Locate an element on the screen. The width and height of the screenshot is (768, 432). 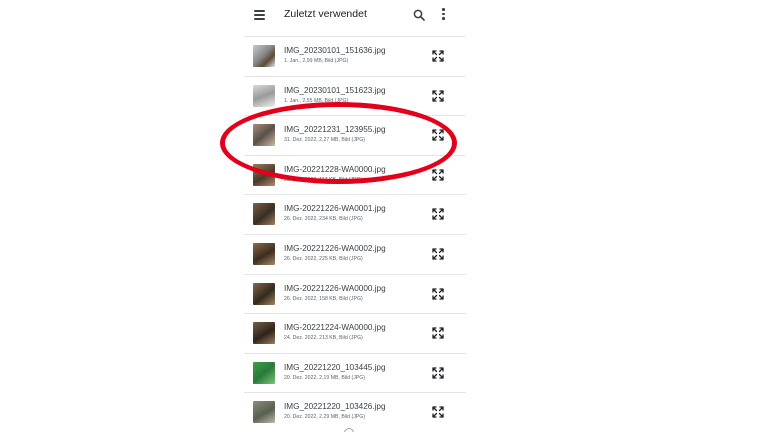
file-name: IMG_20221220_103445.jpg is located at coordinates (335, 367).